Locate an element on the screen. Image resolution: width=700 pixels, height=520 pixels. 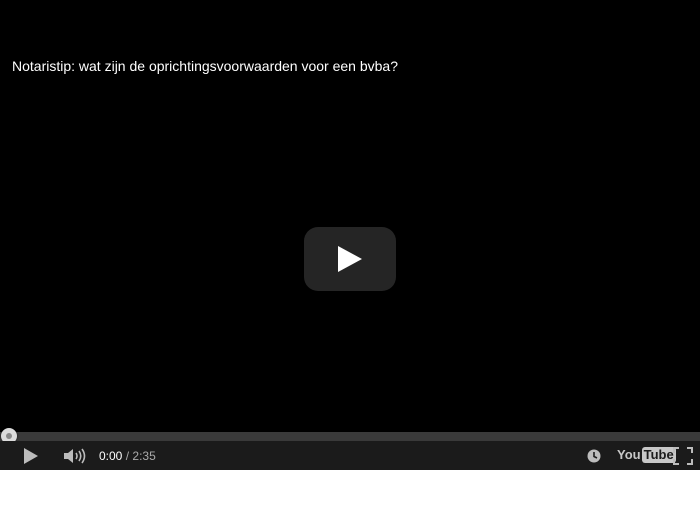
fullscreen-button is located at coordinates (683, 456).